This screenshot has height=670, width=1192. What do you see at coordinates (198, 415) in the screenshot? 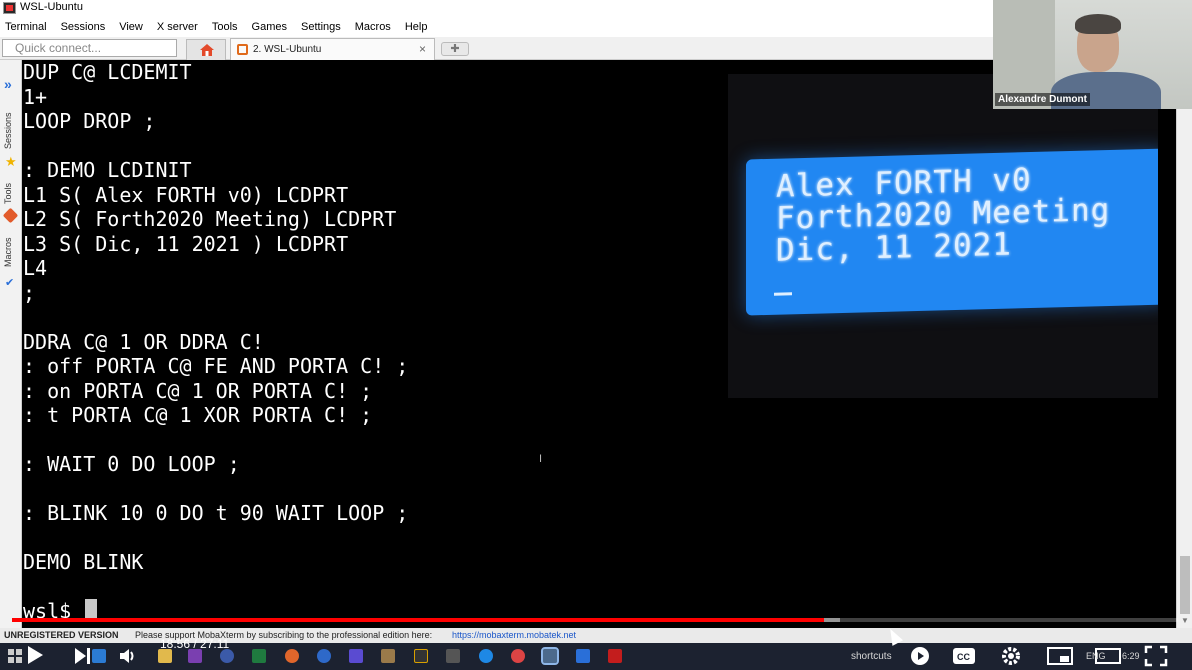
I see `terminal-line: : t PORTA C@ 1 XOR PORTA C! ;` at bounding box center [198, 415].